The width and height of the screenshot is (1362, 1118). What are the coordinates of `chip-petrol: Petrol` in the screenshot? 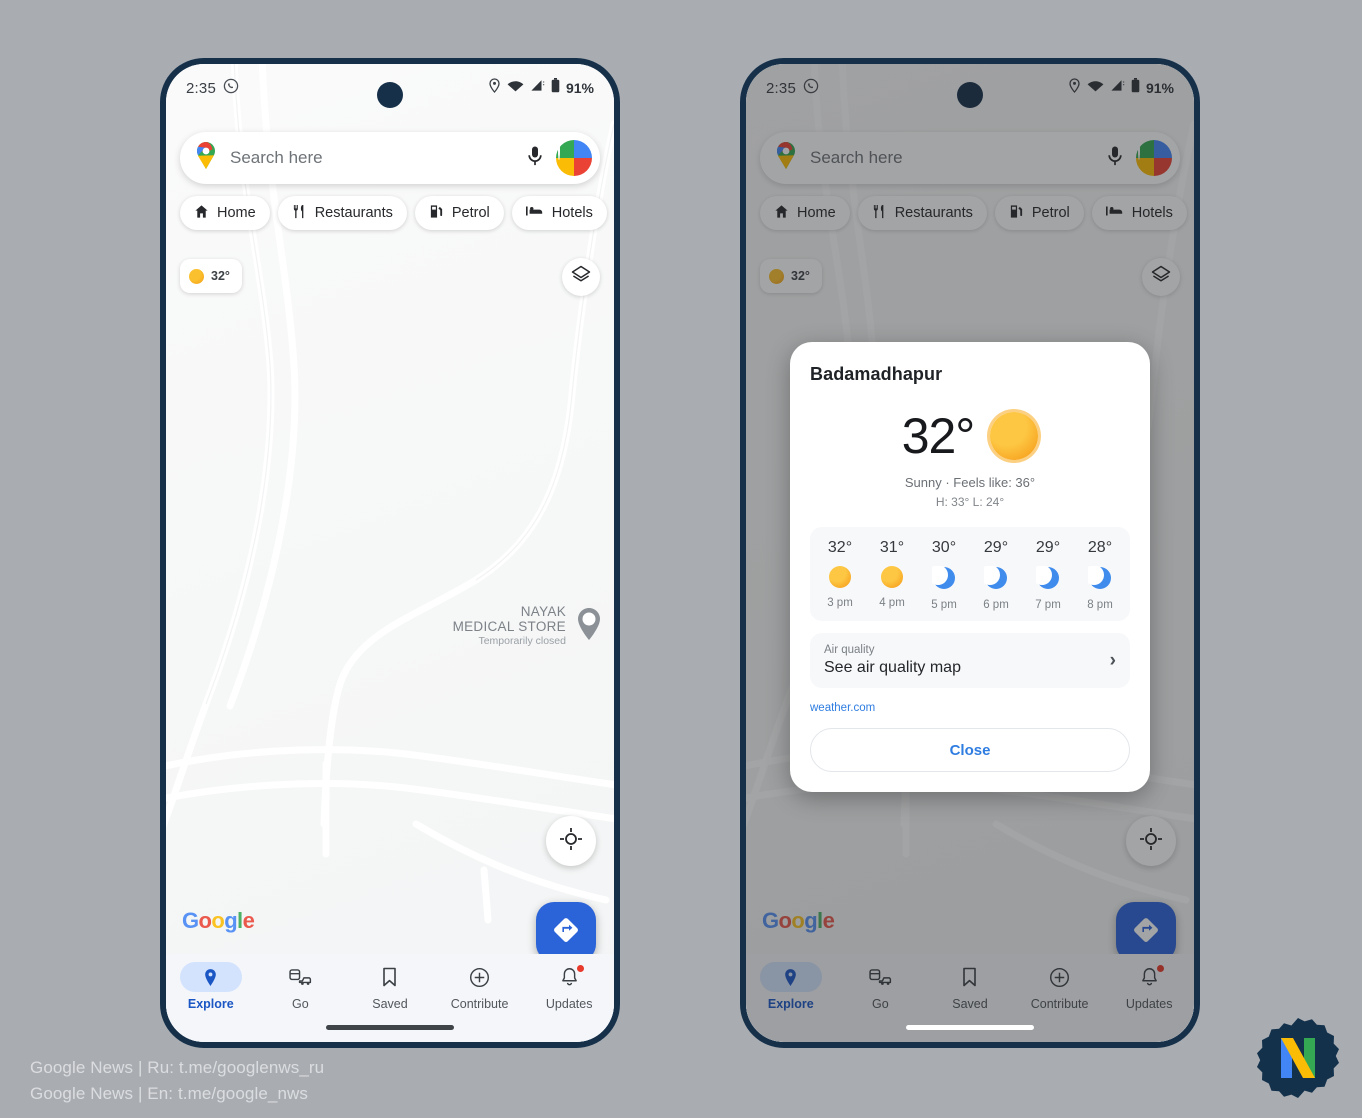 It's located at (459, 213).